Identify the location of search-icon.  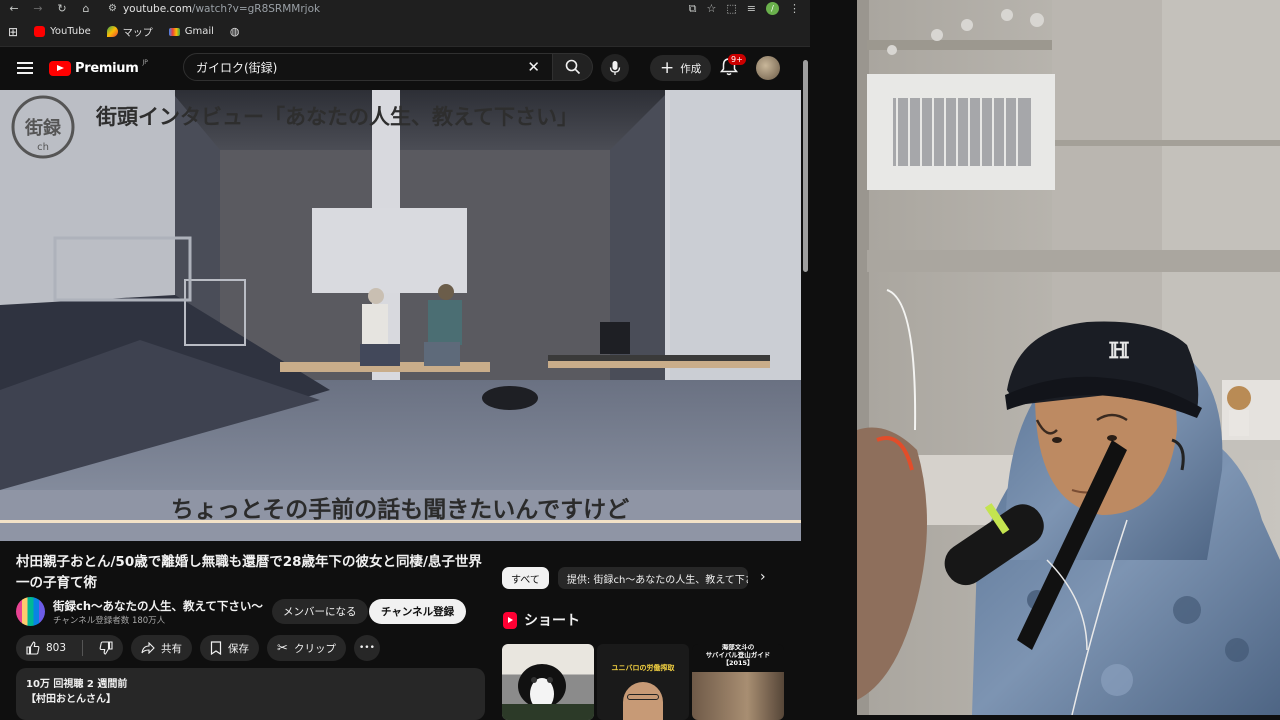
(572, 67).